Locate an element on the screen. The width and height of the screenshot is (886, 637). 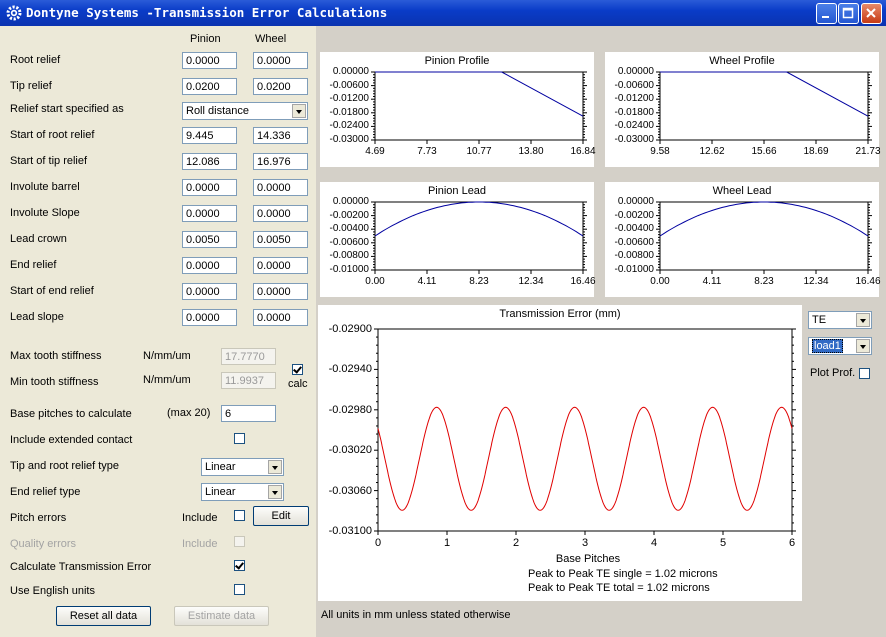
end-relief-type-select: Linear is located at coordinates (242, 492).